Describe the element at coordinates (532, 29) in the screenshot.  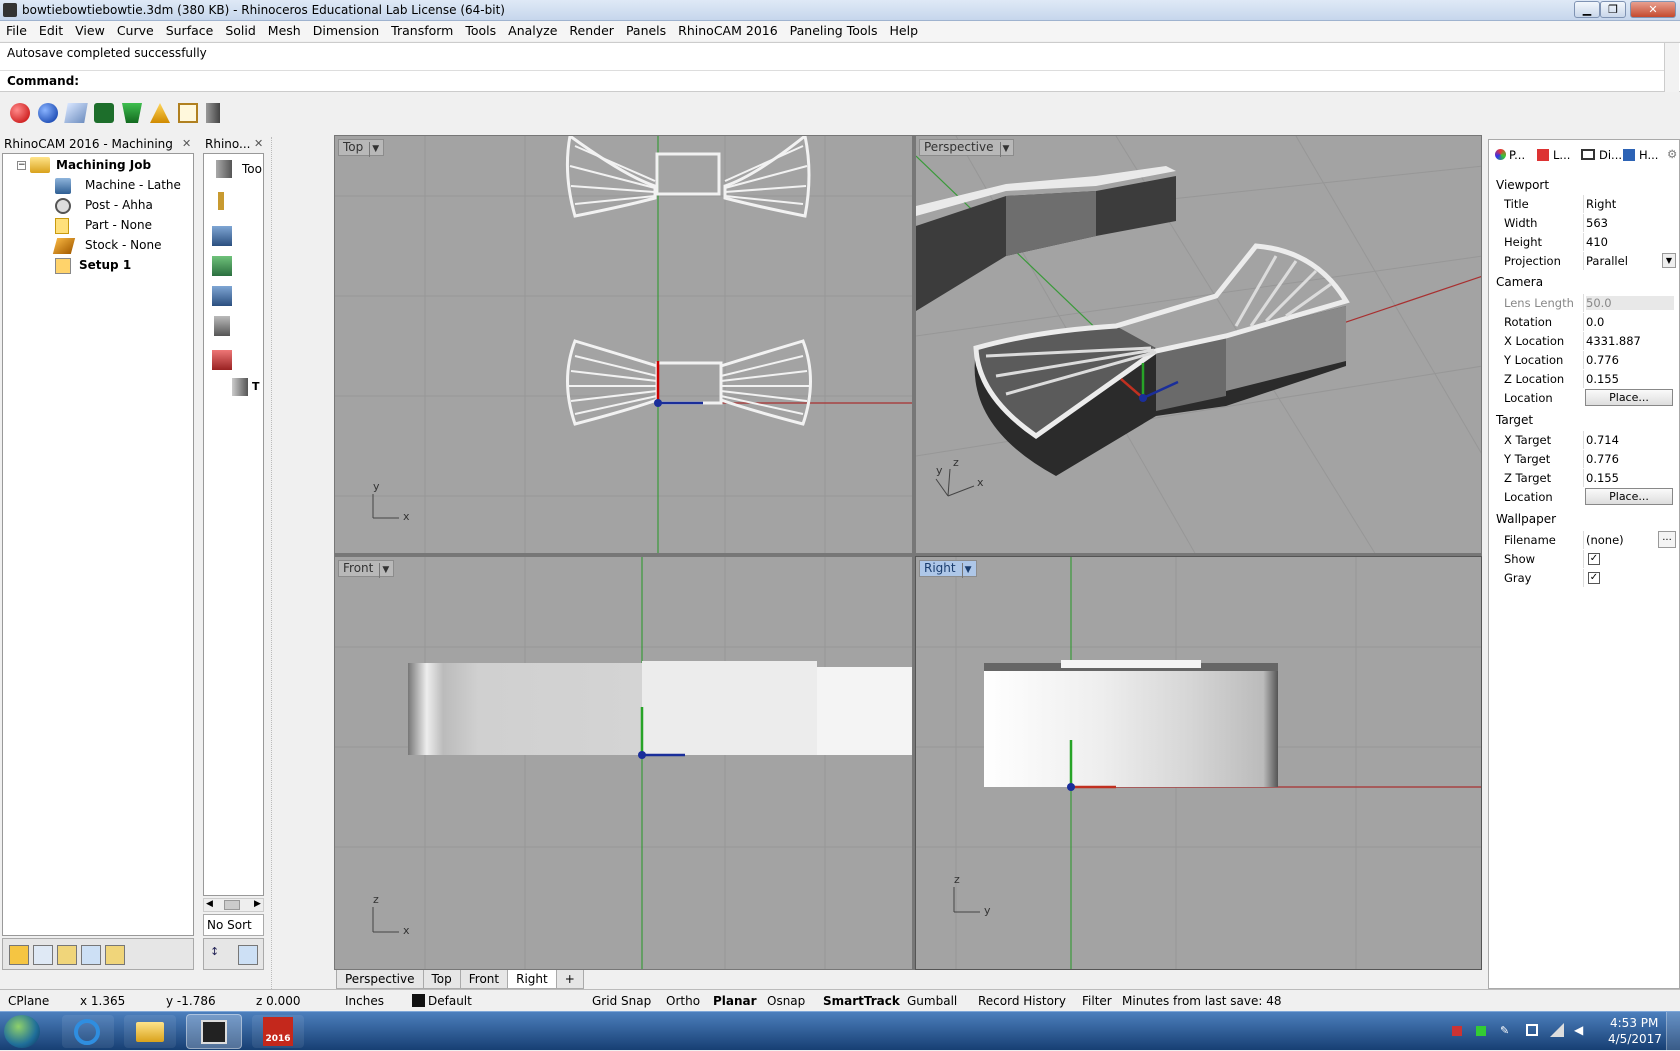
I see `menu-analyze: Analyze` at that location.